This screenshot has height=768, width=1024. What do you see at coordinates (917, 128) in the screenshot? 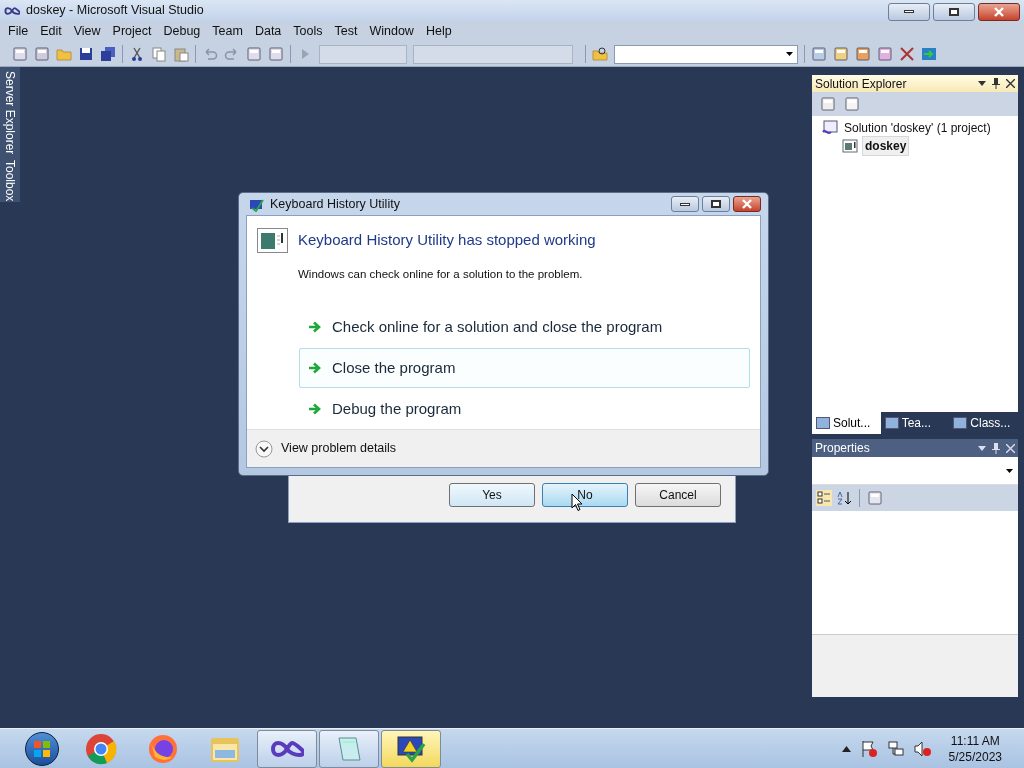
I see `tree-item: Solution 'doskey' (1 project)` at bounding box center [917, 128].